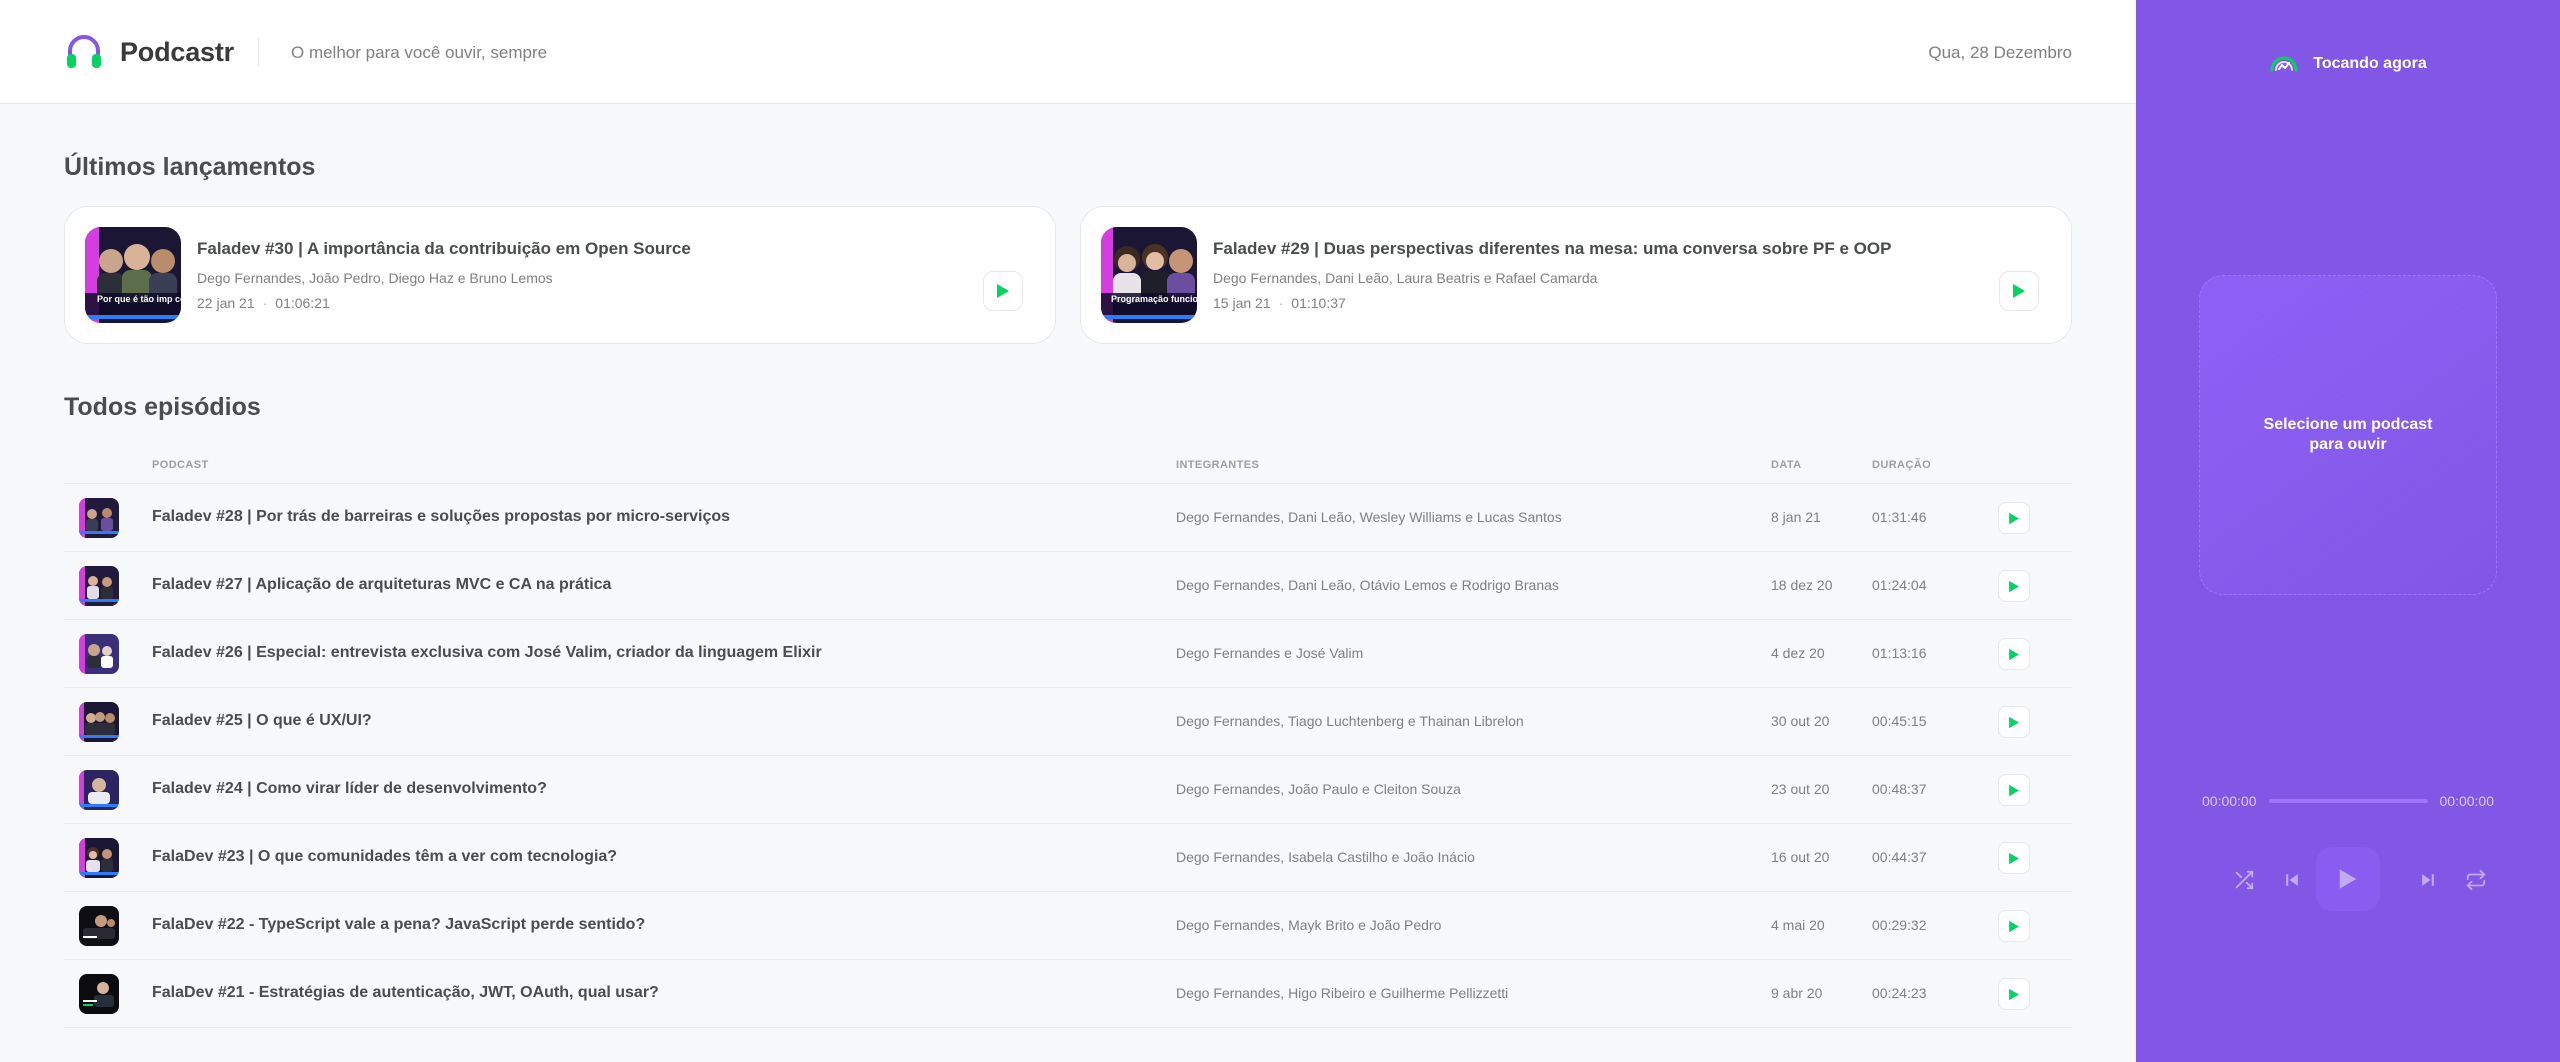 This screenshot has width=2560, height=1062. Describe the element at coordinates (1270, 653) in the screenshot. I see `episode-members: Dego Fernandes e José Valim` at that location.